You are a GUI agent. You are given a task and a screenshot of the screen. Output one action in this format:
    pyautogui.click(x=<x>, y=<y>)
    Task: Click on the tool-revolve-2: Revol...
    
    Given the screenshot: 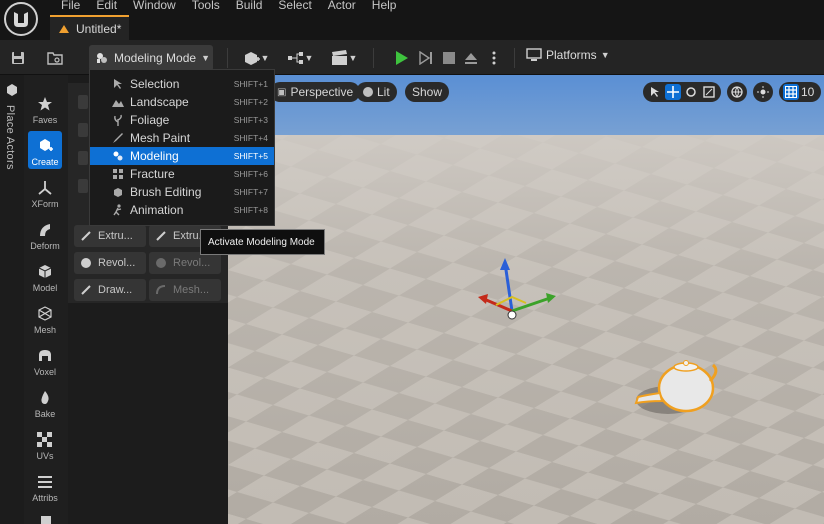 What is the action you would take?
    pyautogui.click(x=185, y=263)
    